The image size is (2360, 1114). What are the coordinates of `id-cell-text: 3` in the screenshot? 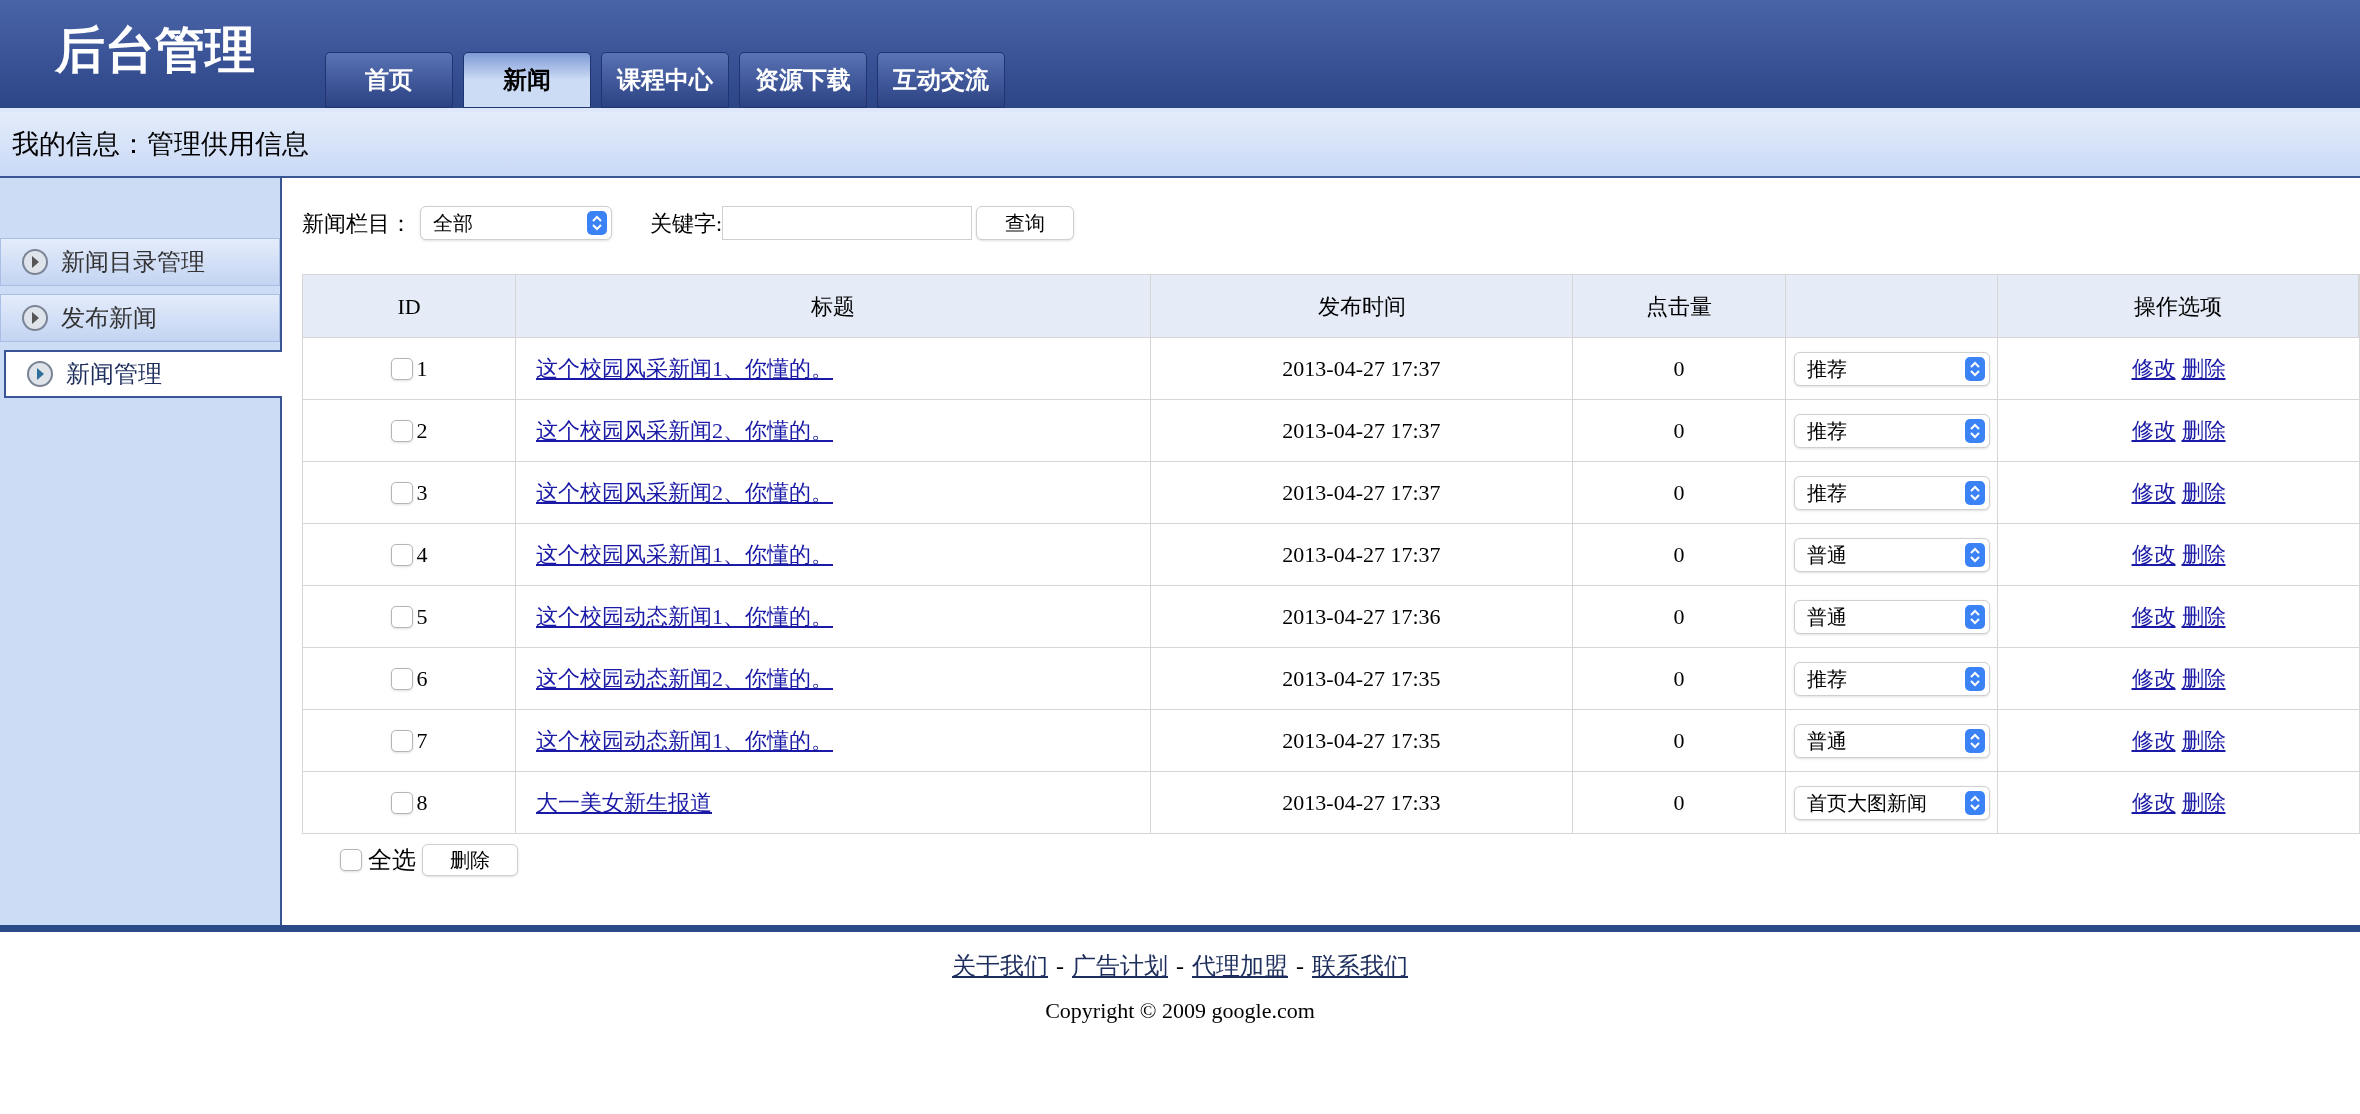 It's located at (422, 493).